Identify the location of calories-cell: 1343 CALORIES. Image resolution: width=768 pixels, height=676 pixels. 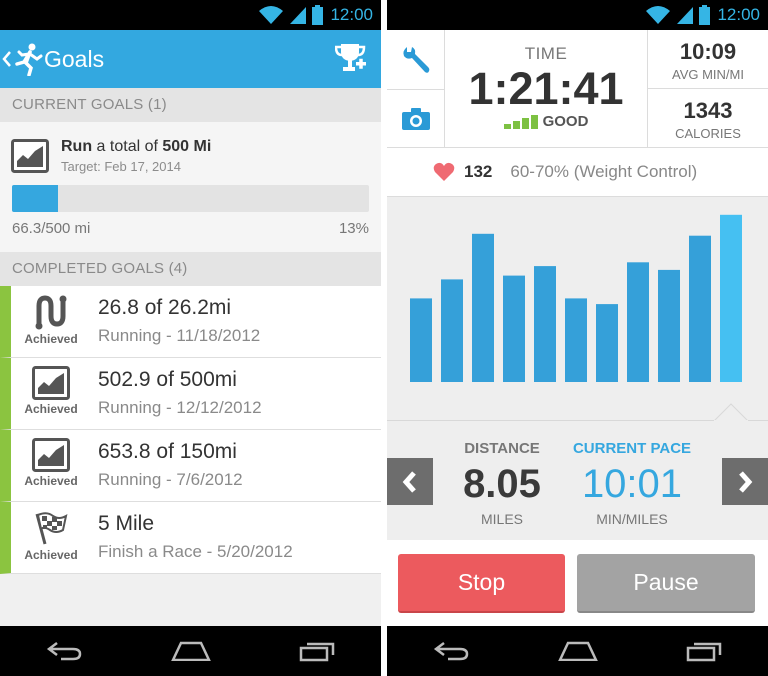
(708, 118).